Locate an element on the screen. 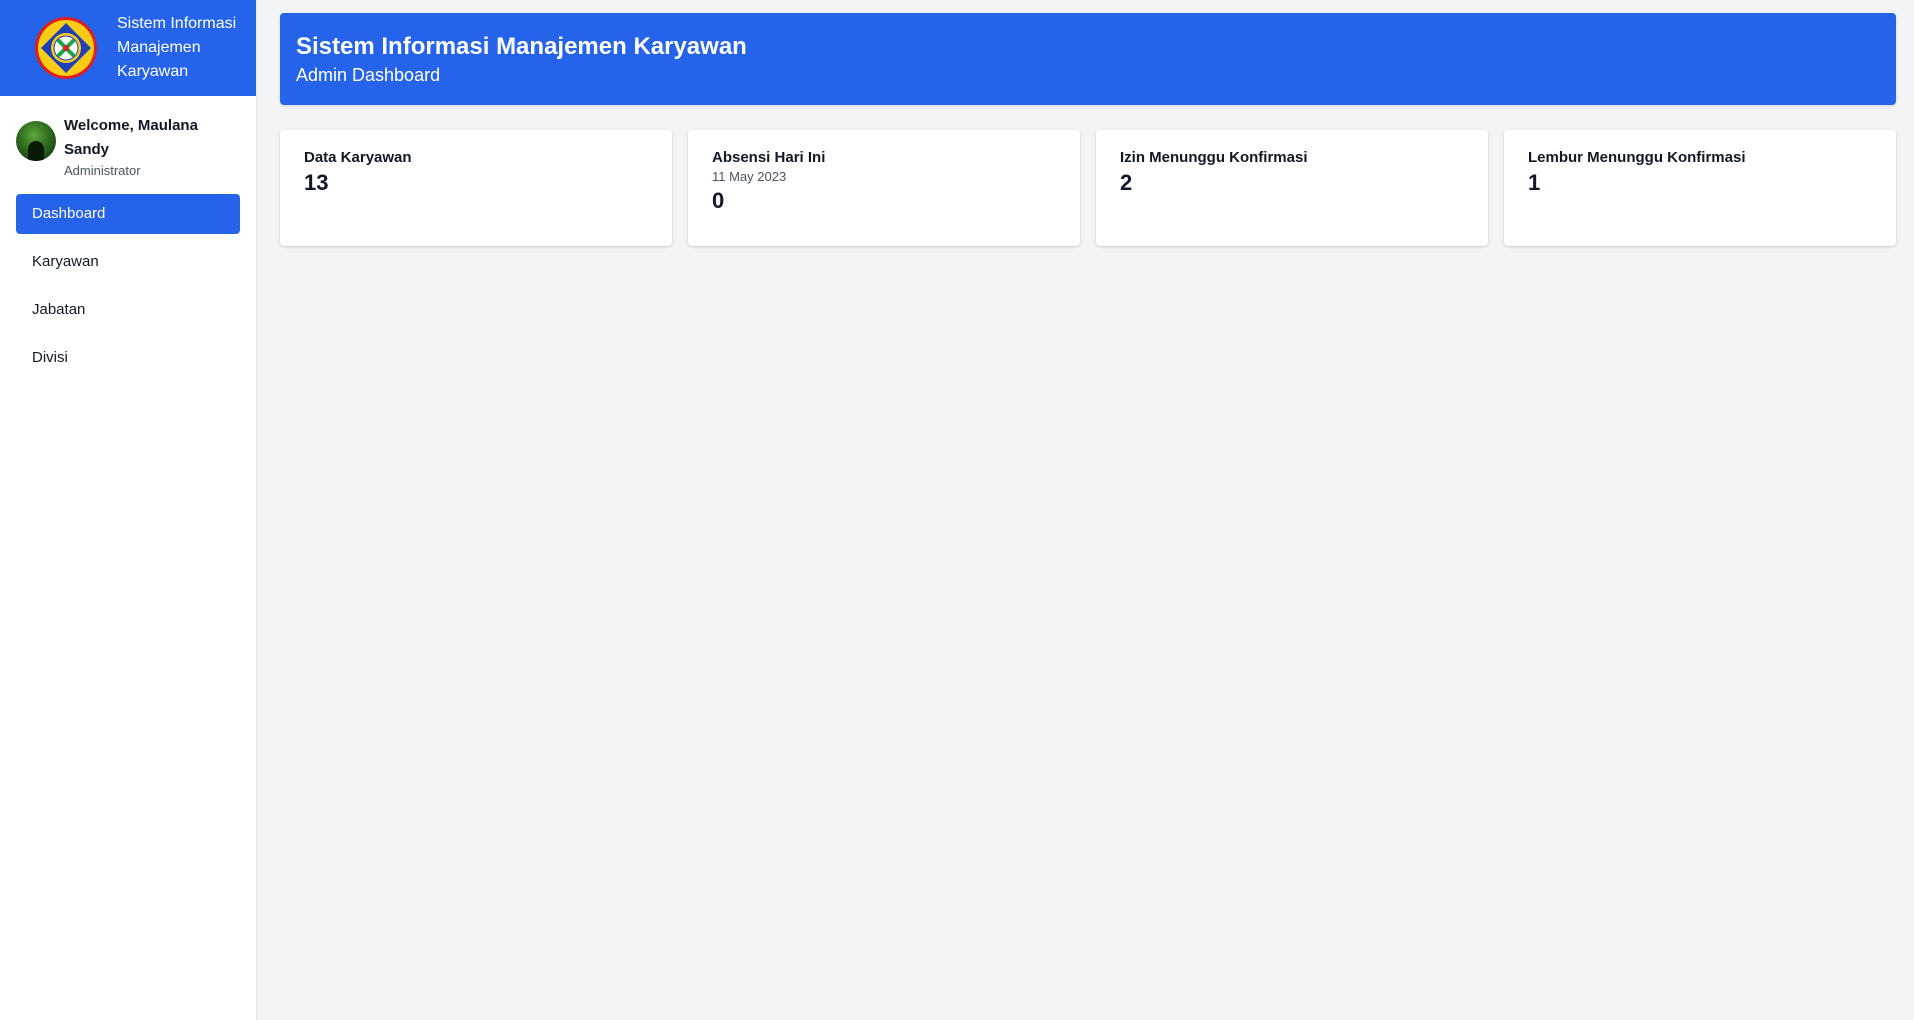  card-date: 11 May 2023 is located at coordinates (749, 176).